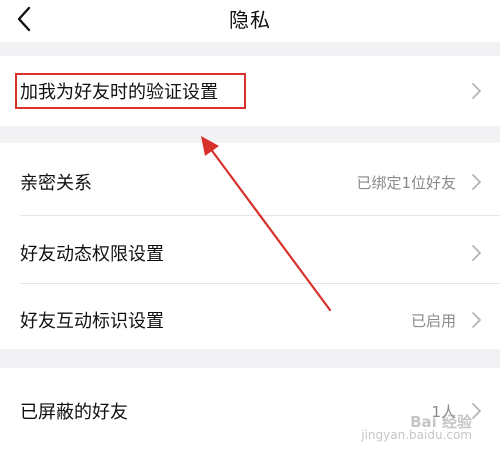  What do you see at coordinates (250, 316) in the screenshot?
I see `friend-interaction-badge-row: 好友互动标识设置 已启用` at bounding box center [250, 316].